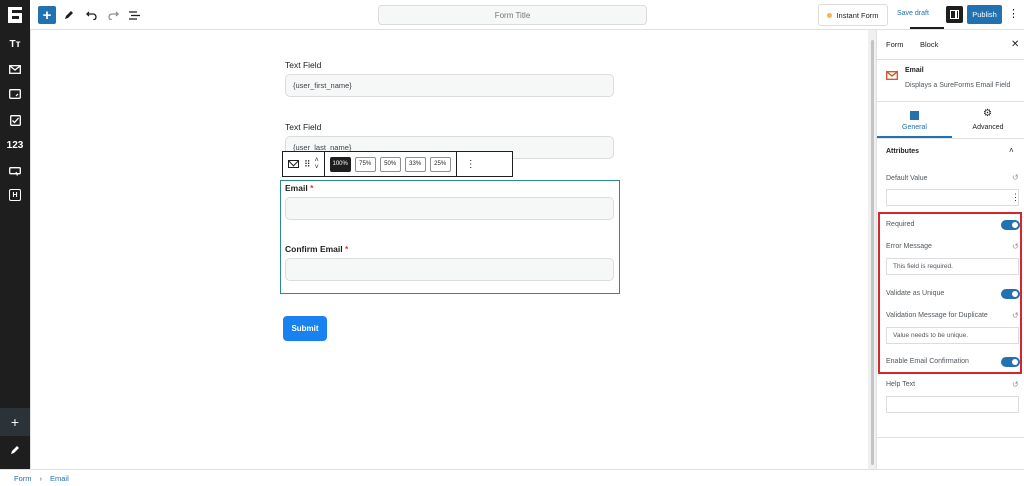 The width and height of the screenshot is (1024, 486). I want to click on block-sidebar: Tт 123 H +, so click(15, 249).